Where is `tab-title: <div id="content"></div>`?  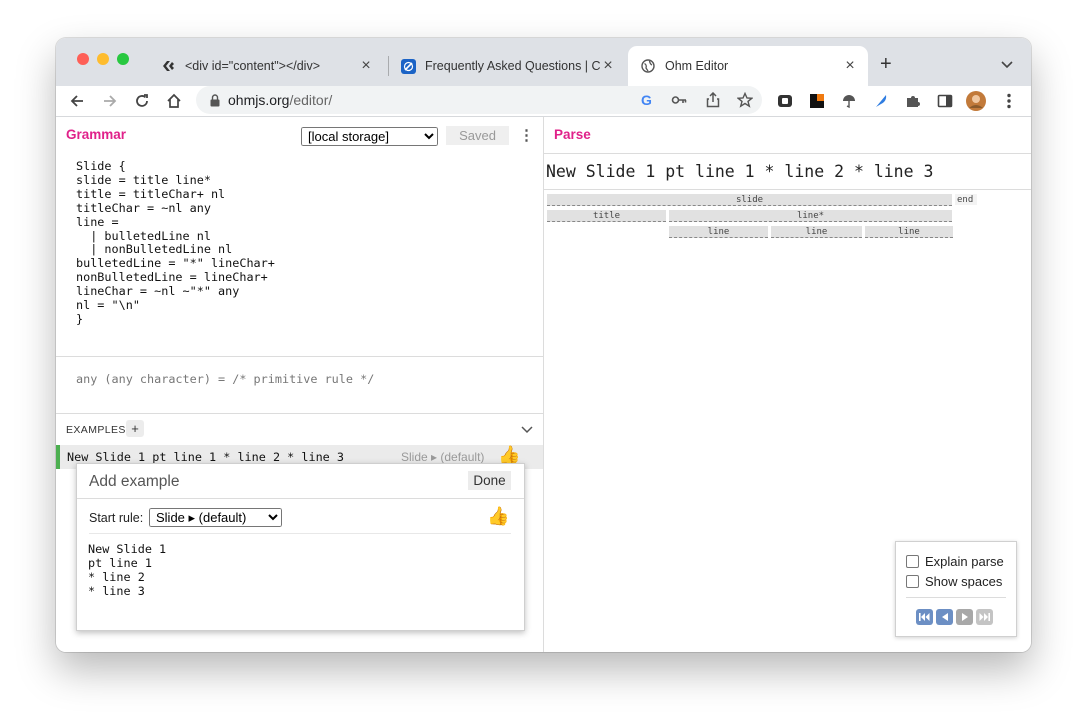
tab-title: <div id="content"></div> is located at coordinates (253, 66).